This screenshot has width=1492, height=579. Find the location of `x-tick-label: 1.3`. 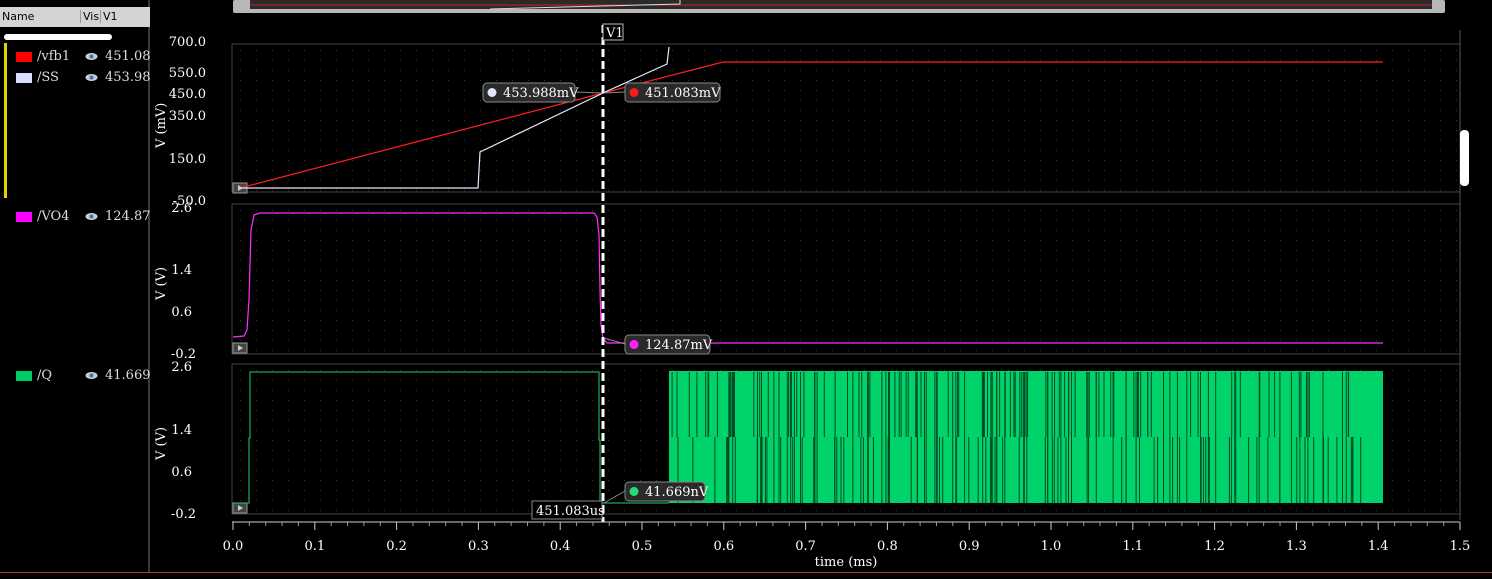

x-tick-label: 1.3 is located at coordinates (1296, 546).